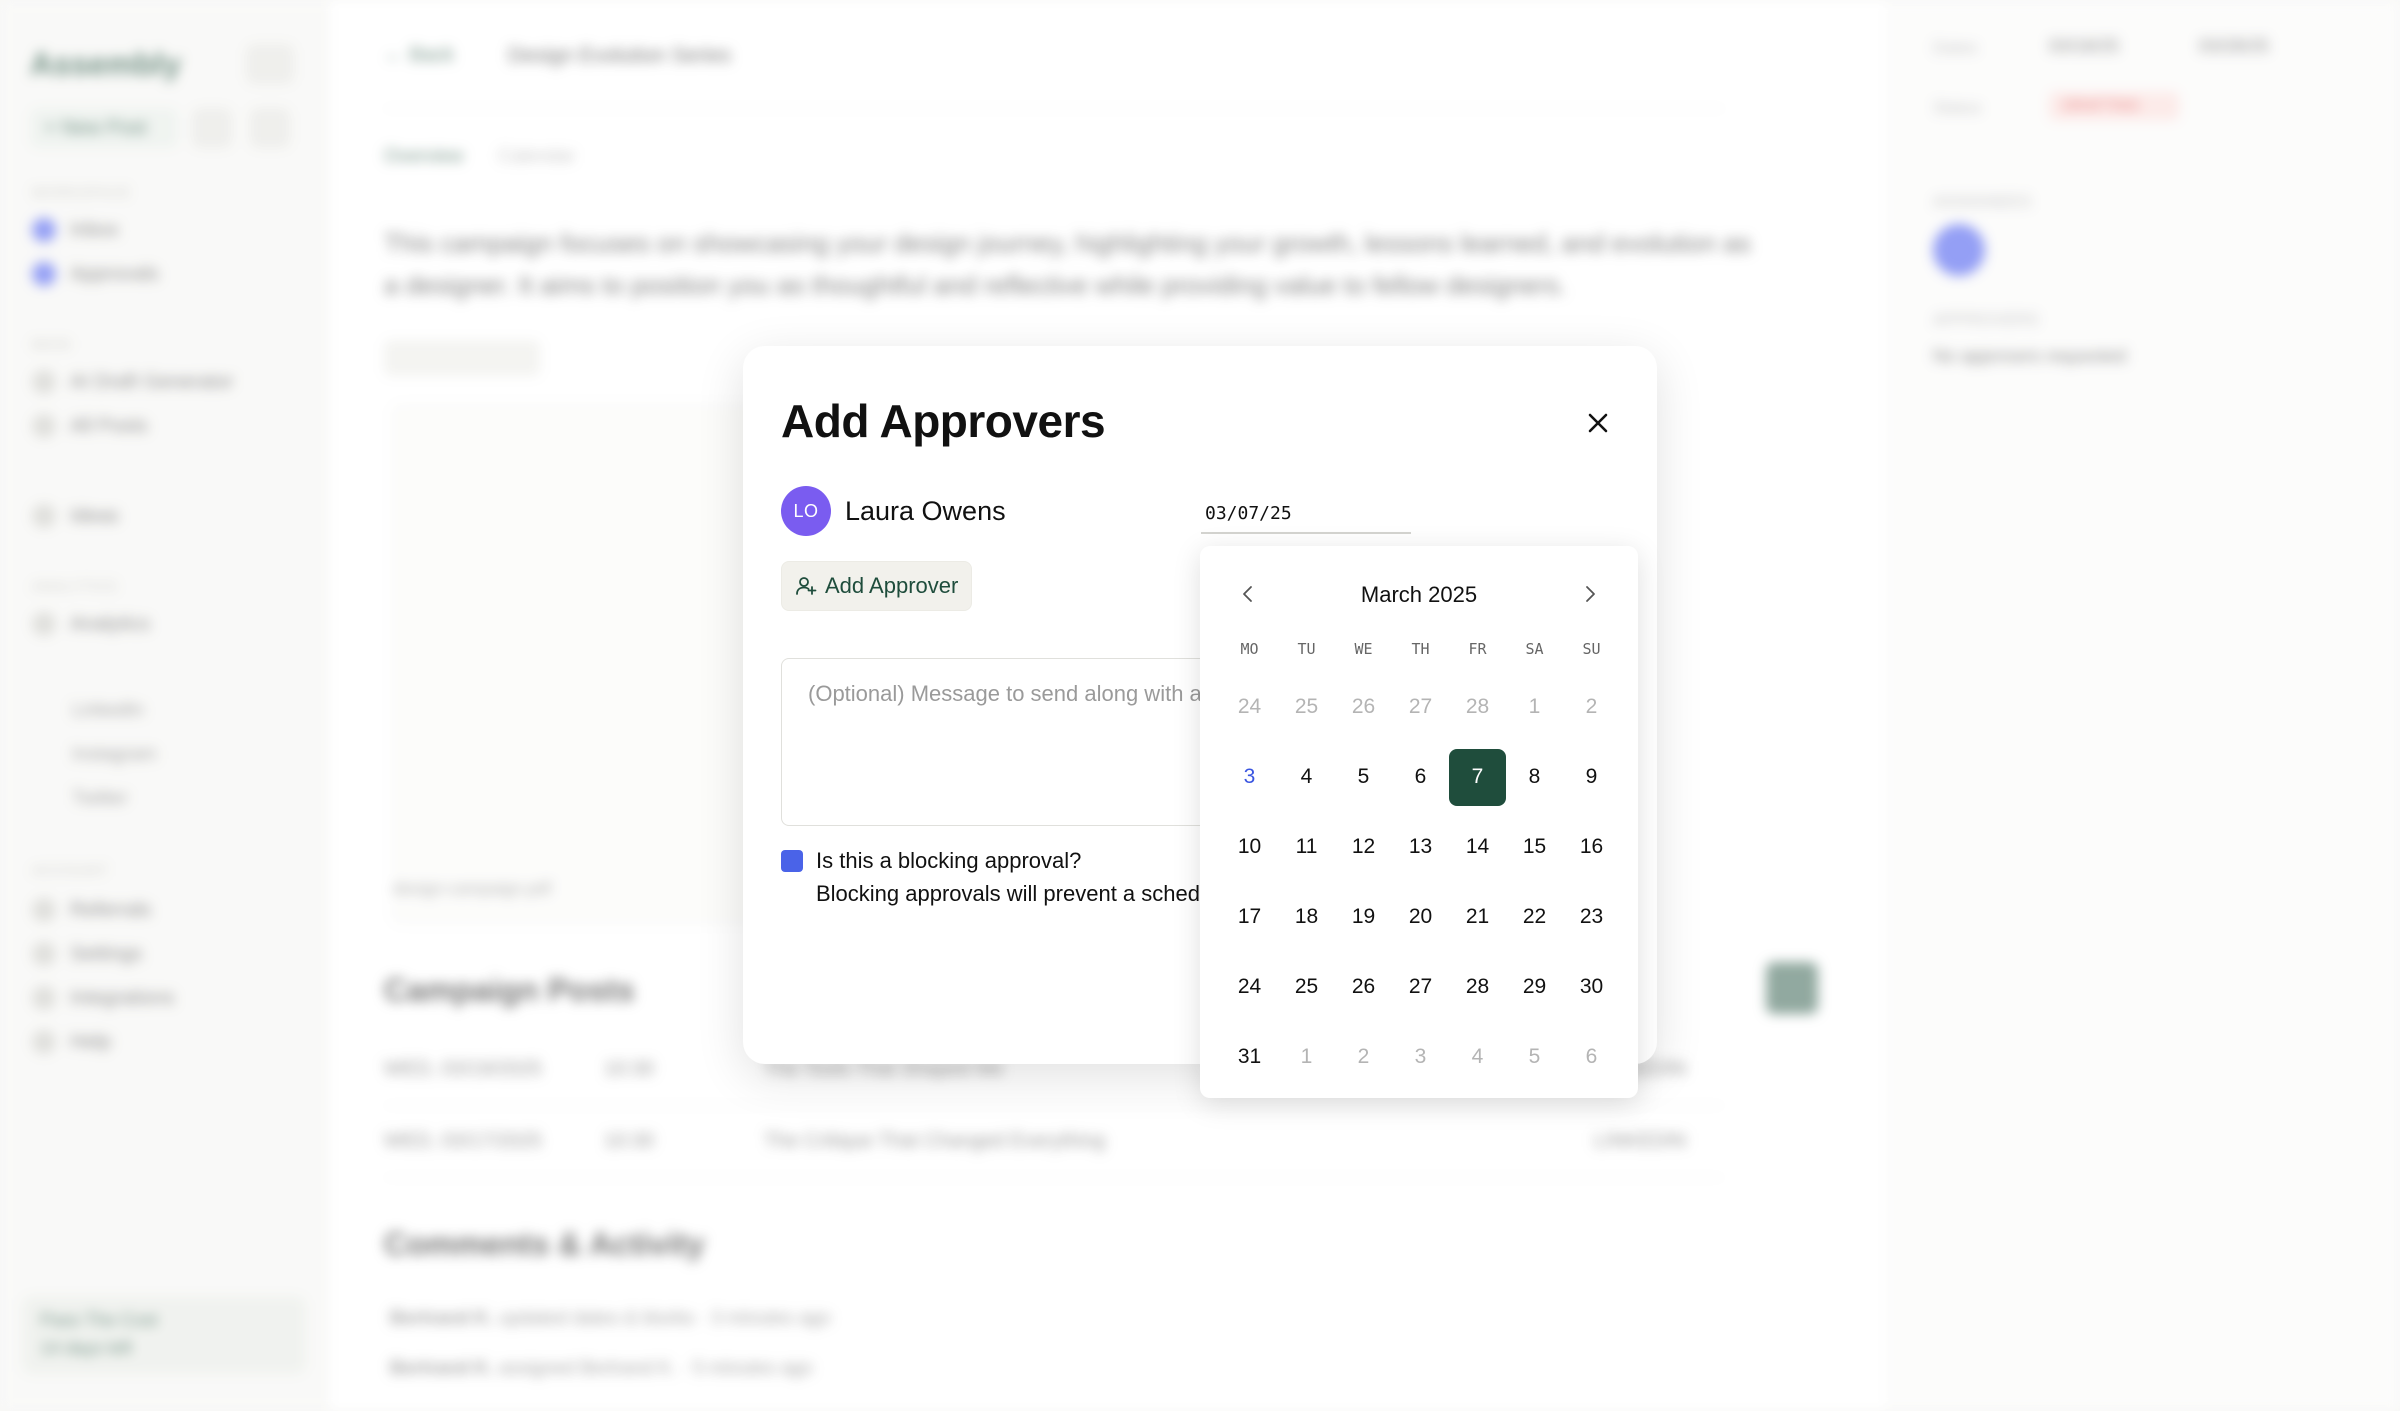  Describe the element at coordinates (792, 861) in the screenshot. I see `blocking-approval-checkbox` at that location.